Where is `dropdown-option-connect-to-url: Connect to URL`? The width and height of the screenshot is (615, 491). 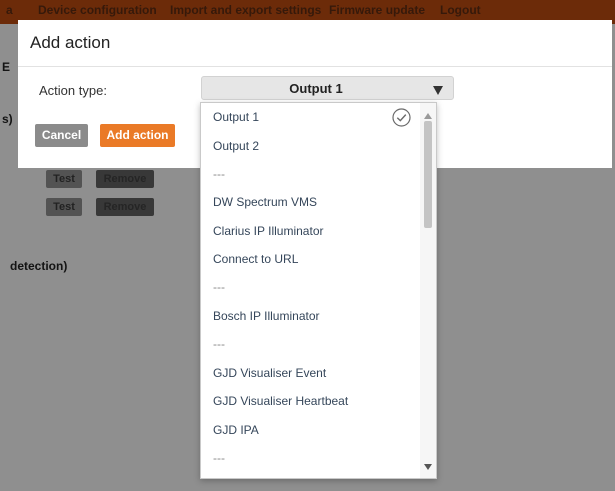
dropdown-option-connect-to-url: Connect to URL is located at coordinates (255, 259).